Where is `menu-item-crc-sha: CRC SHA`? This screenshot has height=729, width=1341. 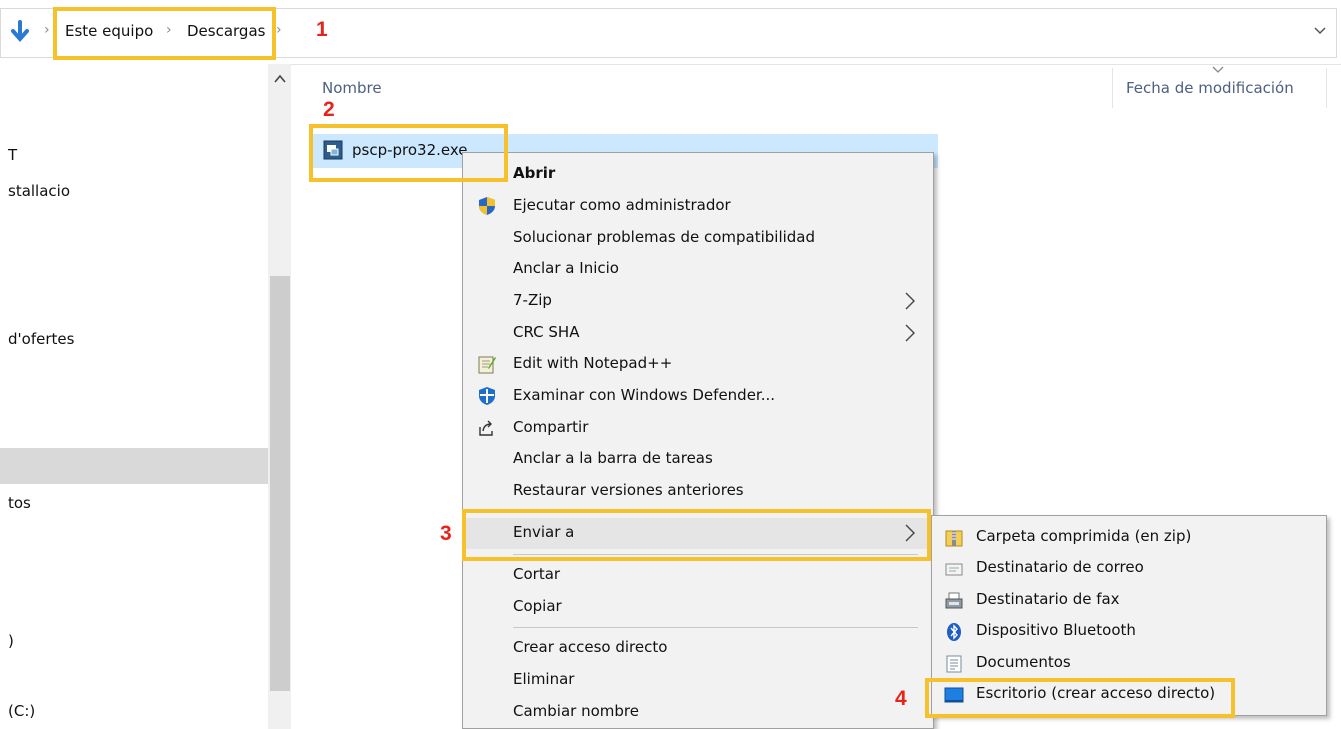
menu-item-crc-sha: CRC SHA is located at coordinates (698, 333).